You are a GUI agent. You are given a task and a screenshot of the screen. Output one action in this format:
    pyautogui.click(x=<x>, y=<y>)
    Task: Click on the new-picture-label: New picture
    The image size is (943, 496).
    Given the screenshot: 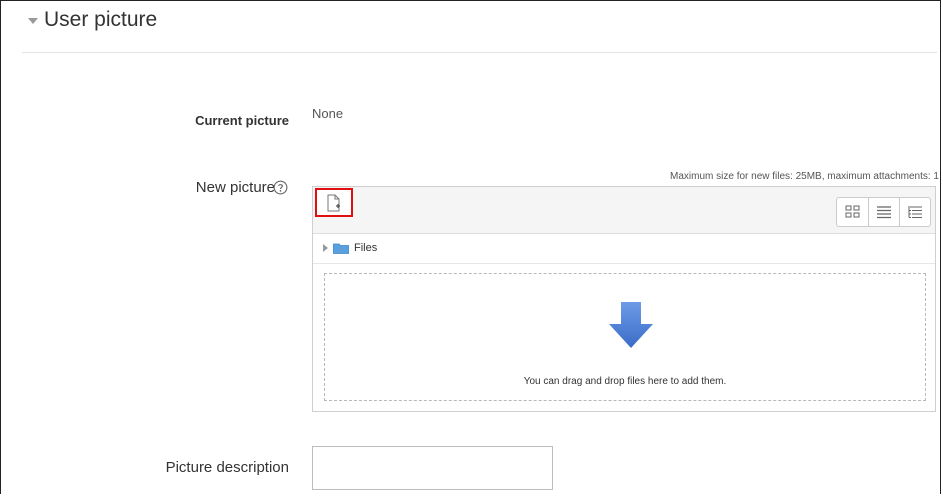 What is the action you would take?
    pyautogui.click(x=235, y=187)
    